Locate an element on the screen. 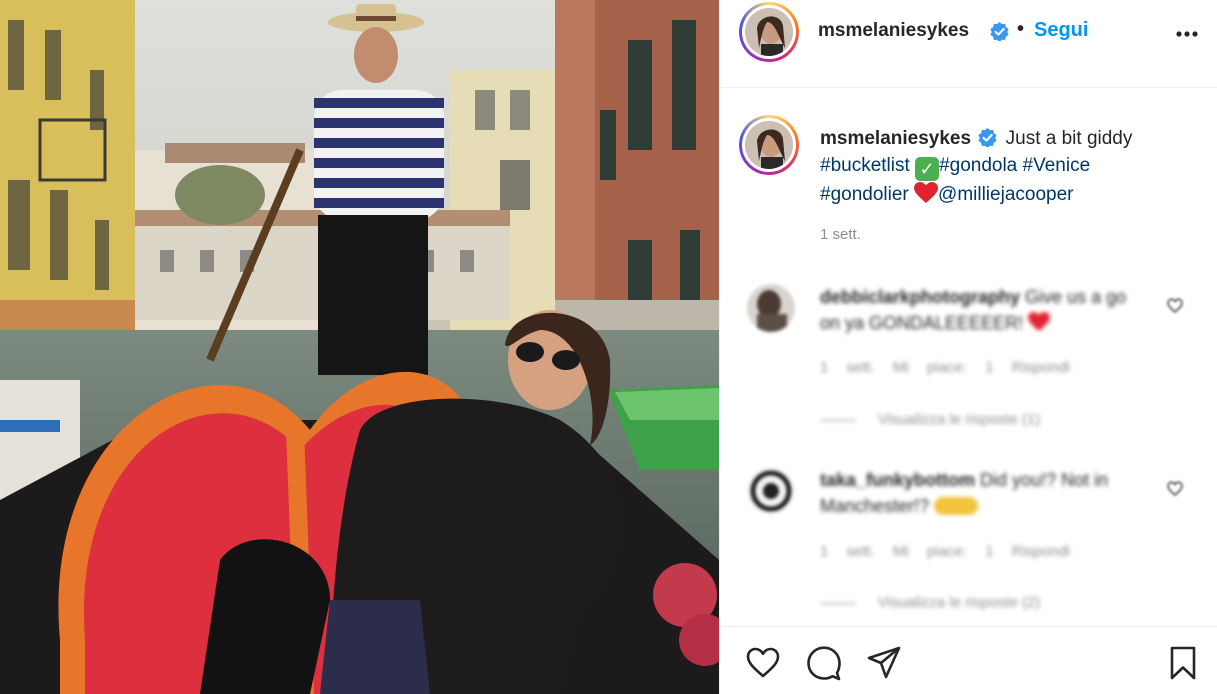 This screenshot has width=1217, height=694. view-replies-label: Visualizza le risposte (1) is located at coordinates (959, 419).